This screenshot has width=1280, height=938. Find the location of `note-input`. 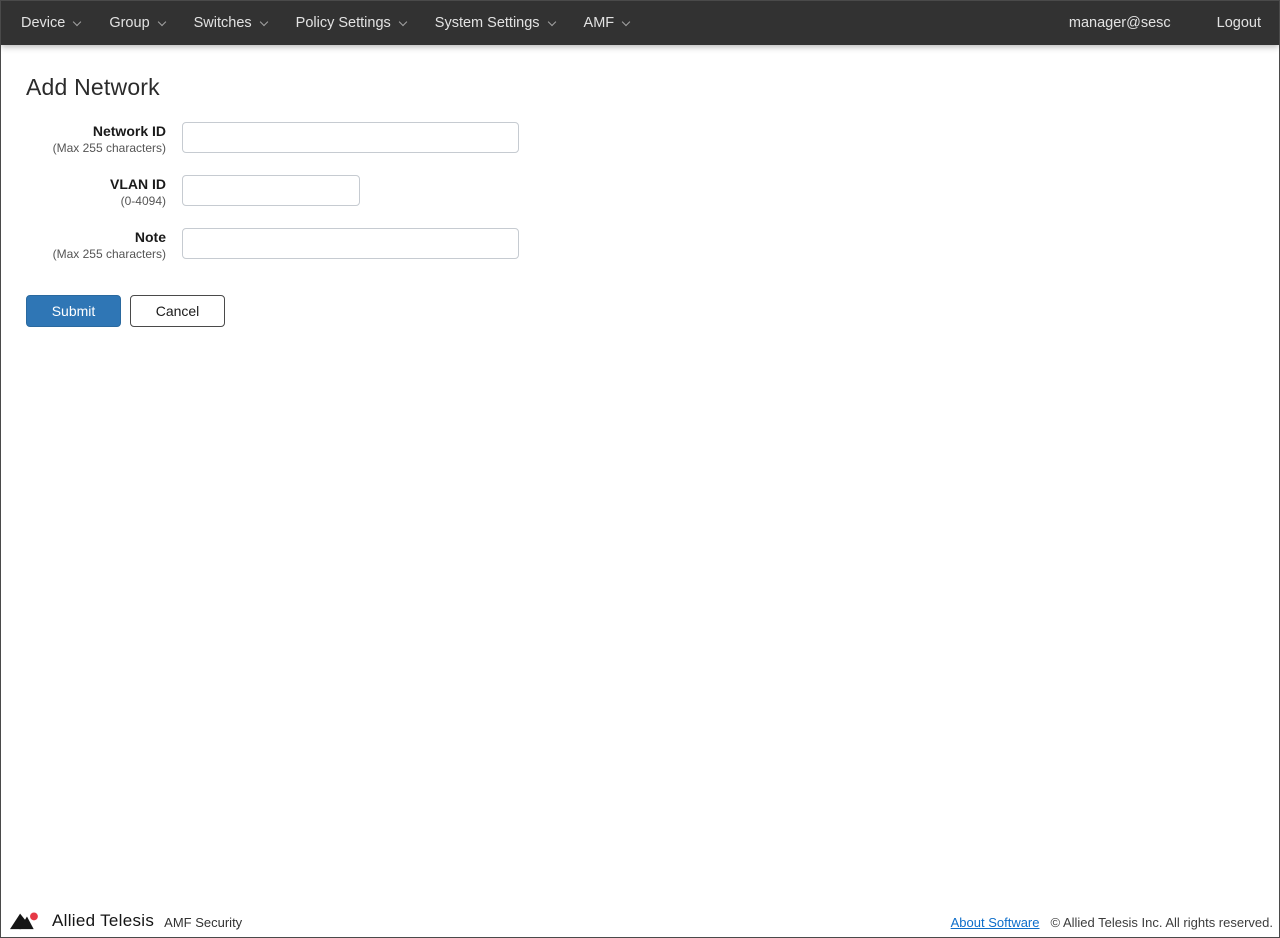

note-input is located at coordinates (350, 243).